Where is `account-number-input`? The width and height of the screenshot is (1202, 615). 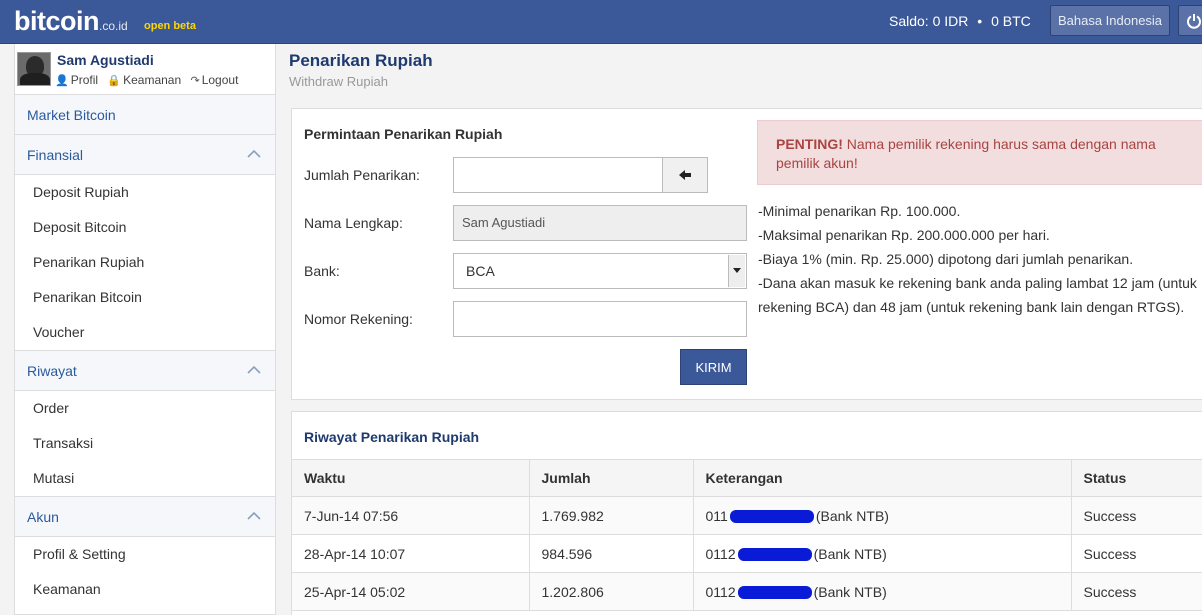
account-number-input is located at coordinates (600, 319).